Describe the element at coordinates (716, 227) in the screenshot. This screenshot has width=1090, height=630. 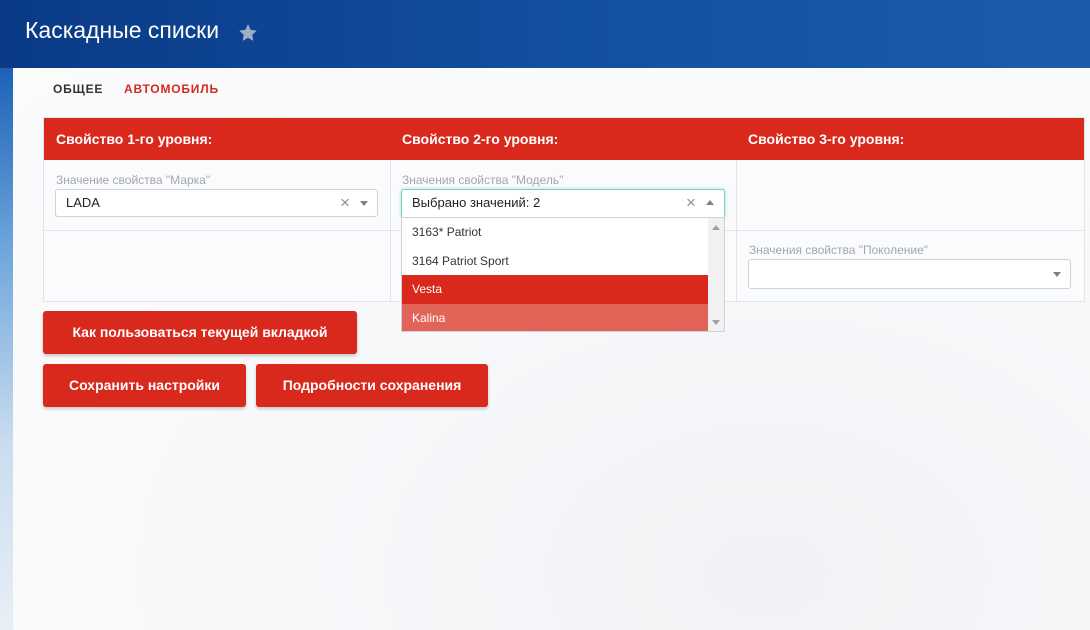
I see `scroll-up-icon` at that location.